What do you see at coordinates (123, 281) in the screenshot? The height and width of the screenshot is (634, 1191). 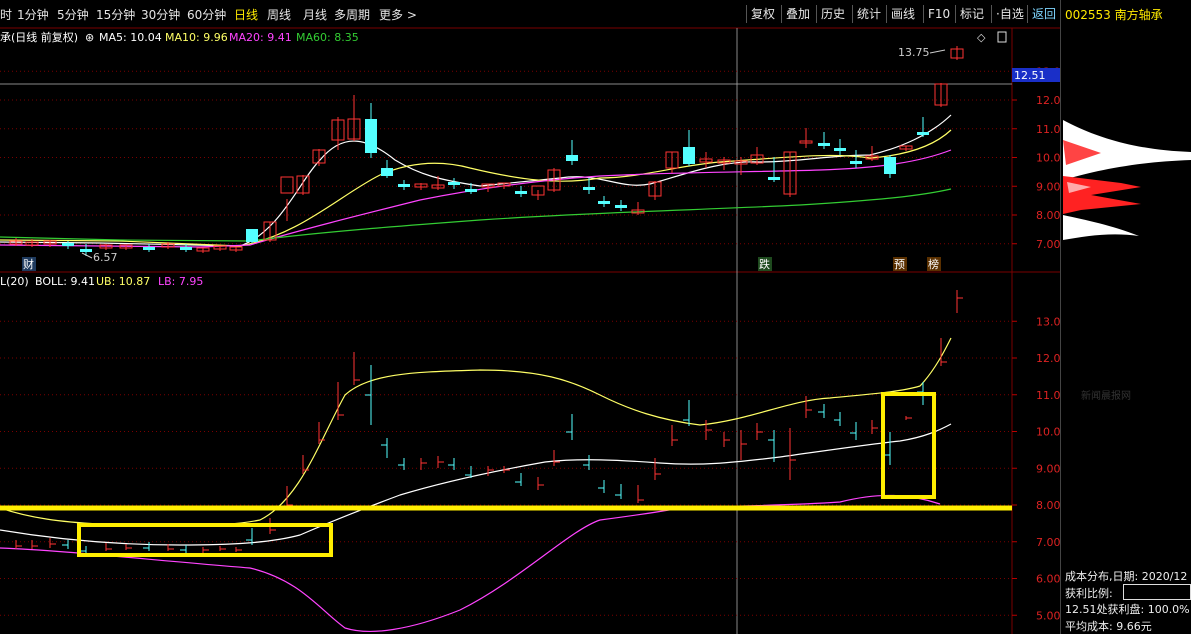 I see `ub-legend: UB: 10.87` at bounding box center [123, 281].